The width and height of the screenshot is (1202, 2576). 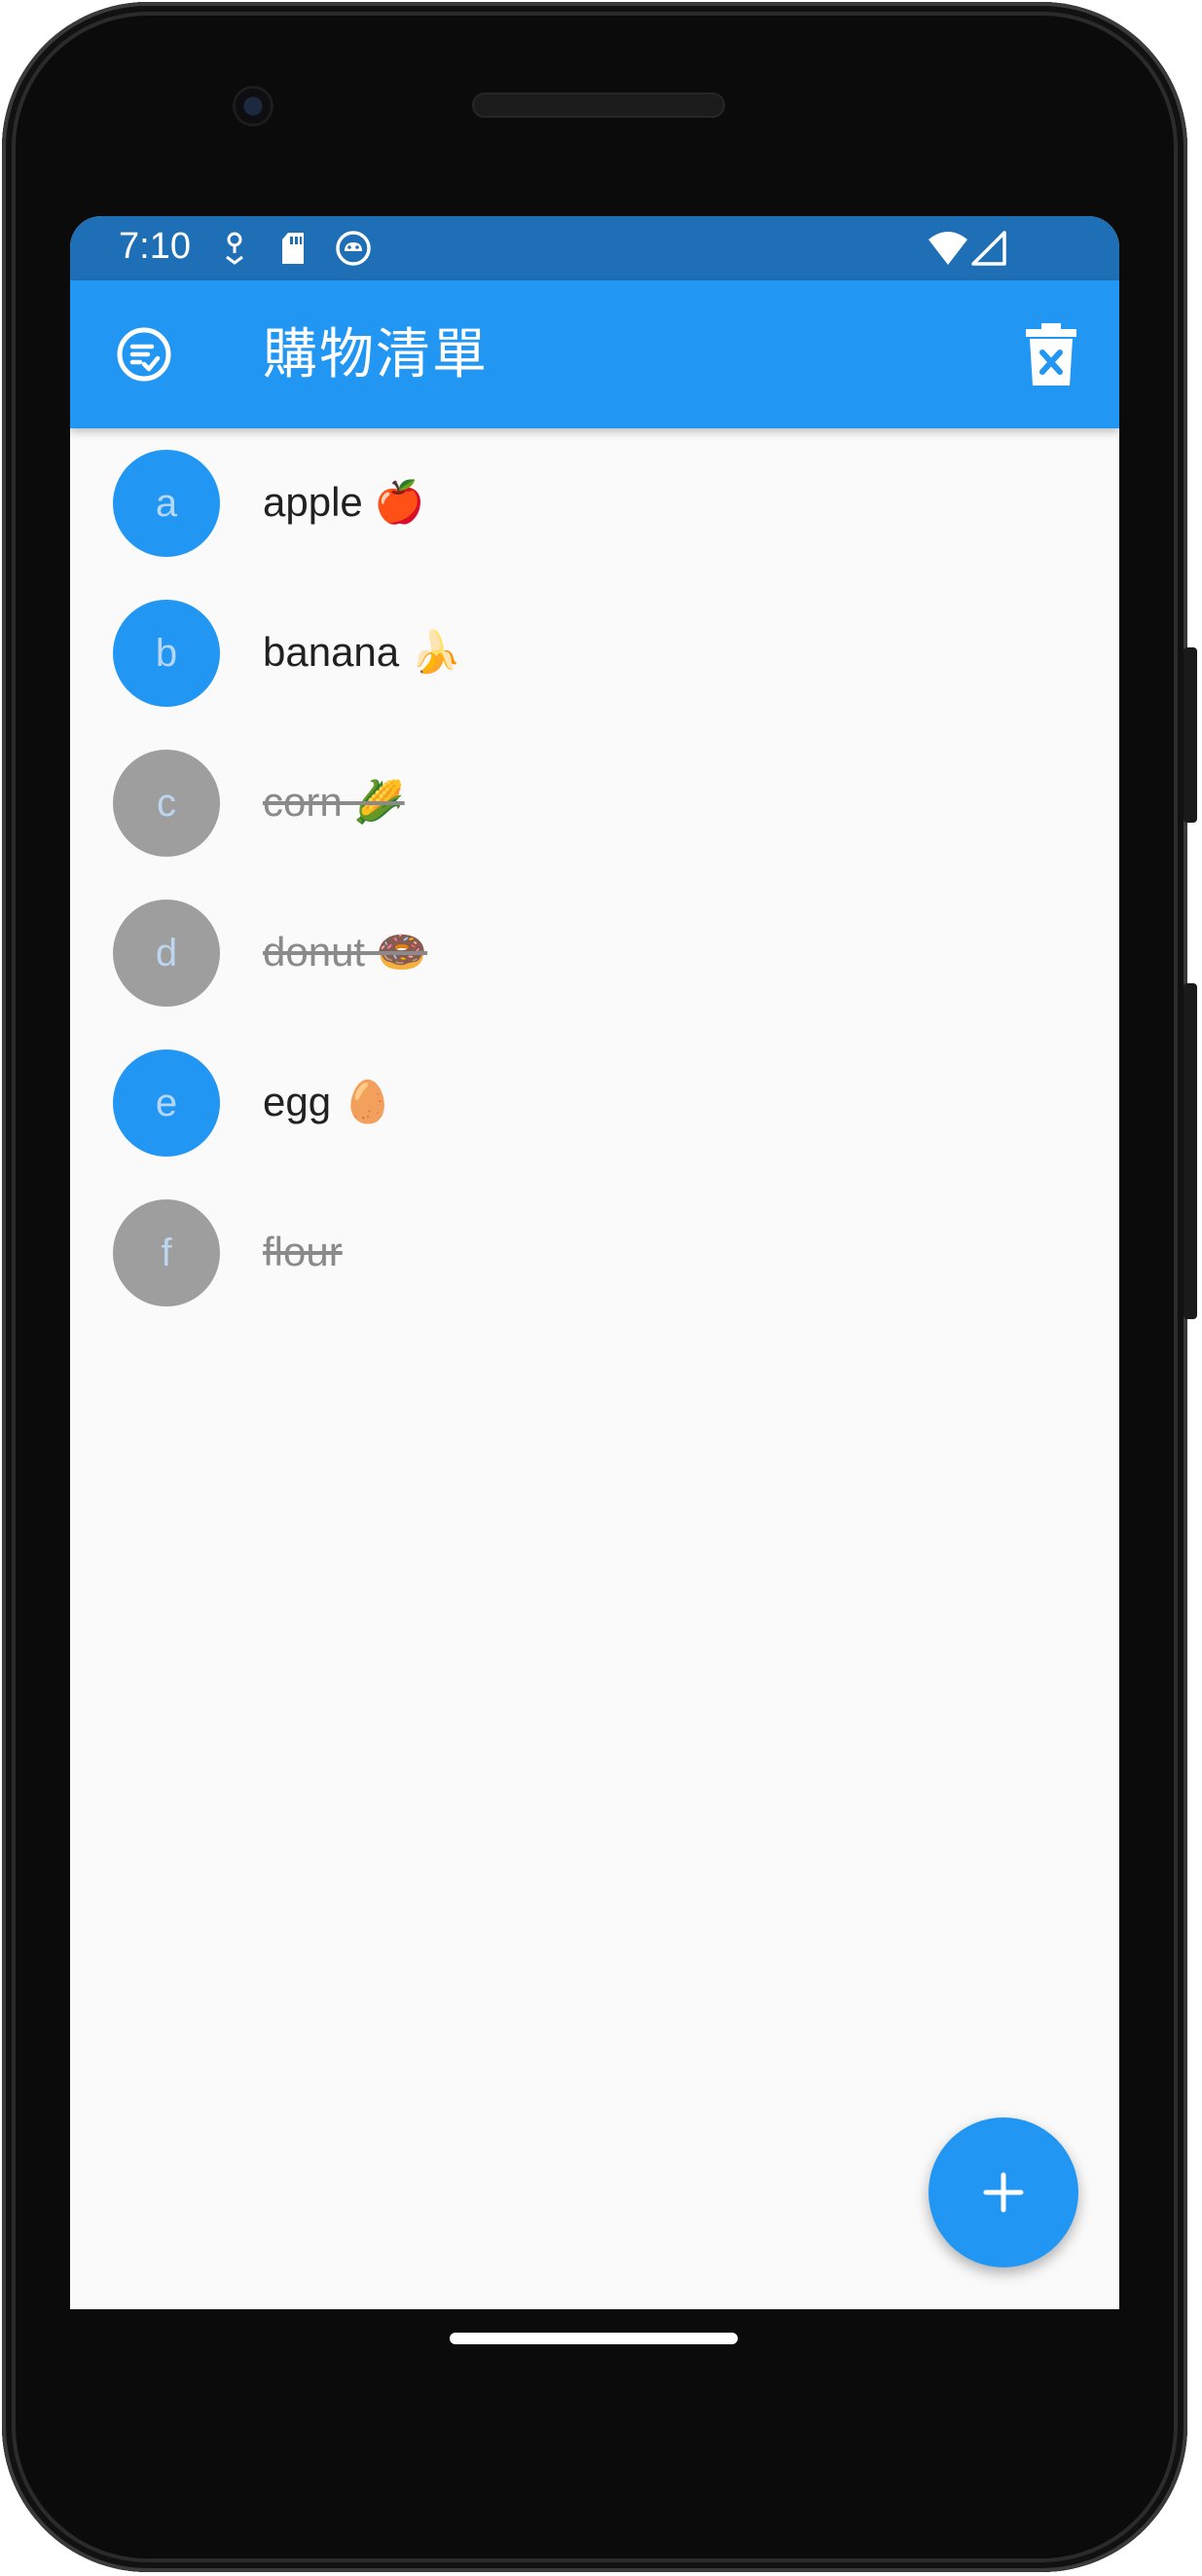 I want to click on add-item-button, so click(x=1003, y=2192).